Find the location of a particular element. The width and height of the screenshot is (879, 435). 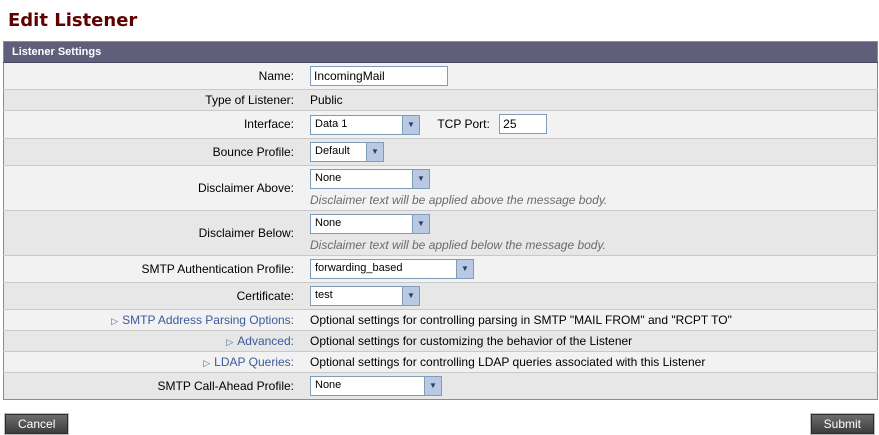

smtp-auth-profile-select: forwarding_based ▼ is located at coordinates (392, 268).